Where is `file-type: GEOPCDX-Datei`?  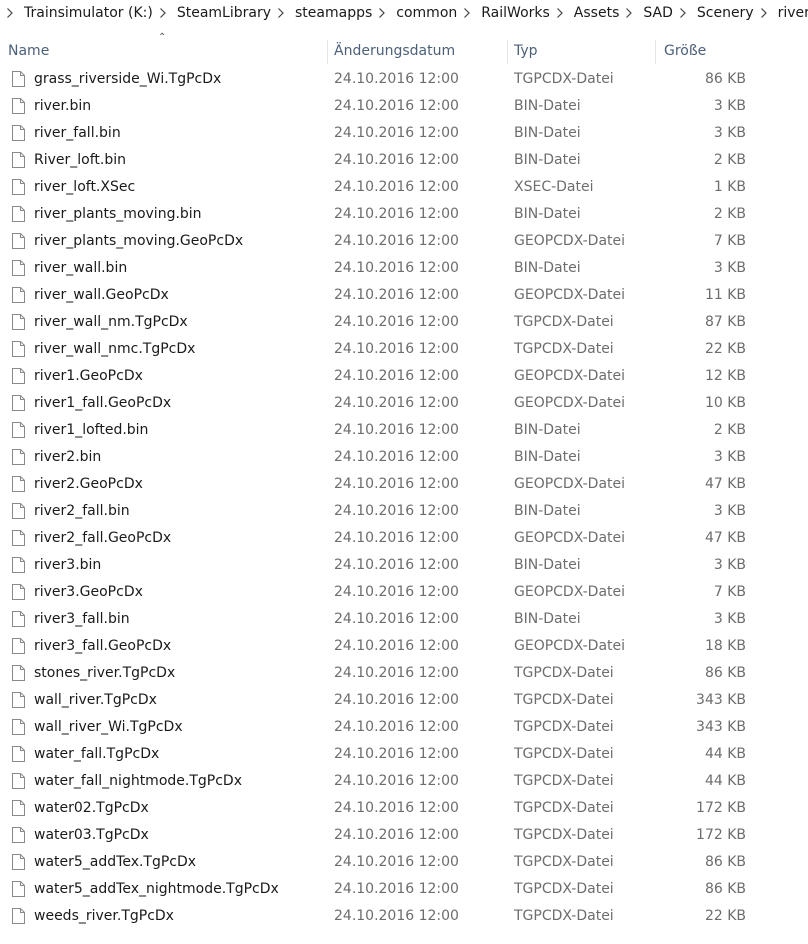
file-type: GEOPCDX-Datei is located at coordinates (570, 484).